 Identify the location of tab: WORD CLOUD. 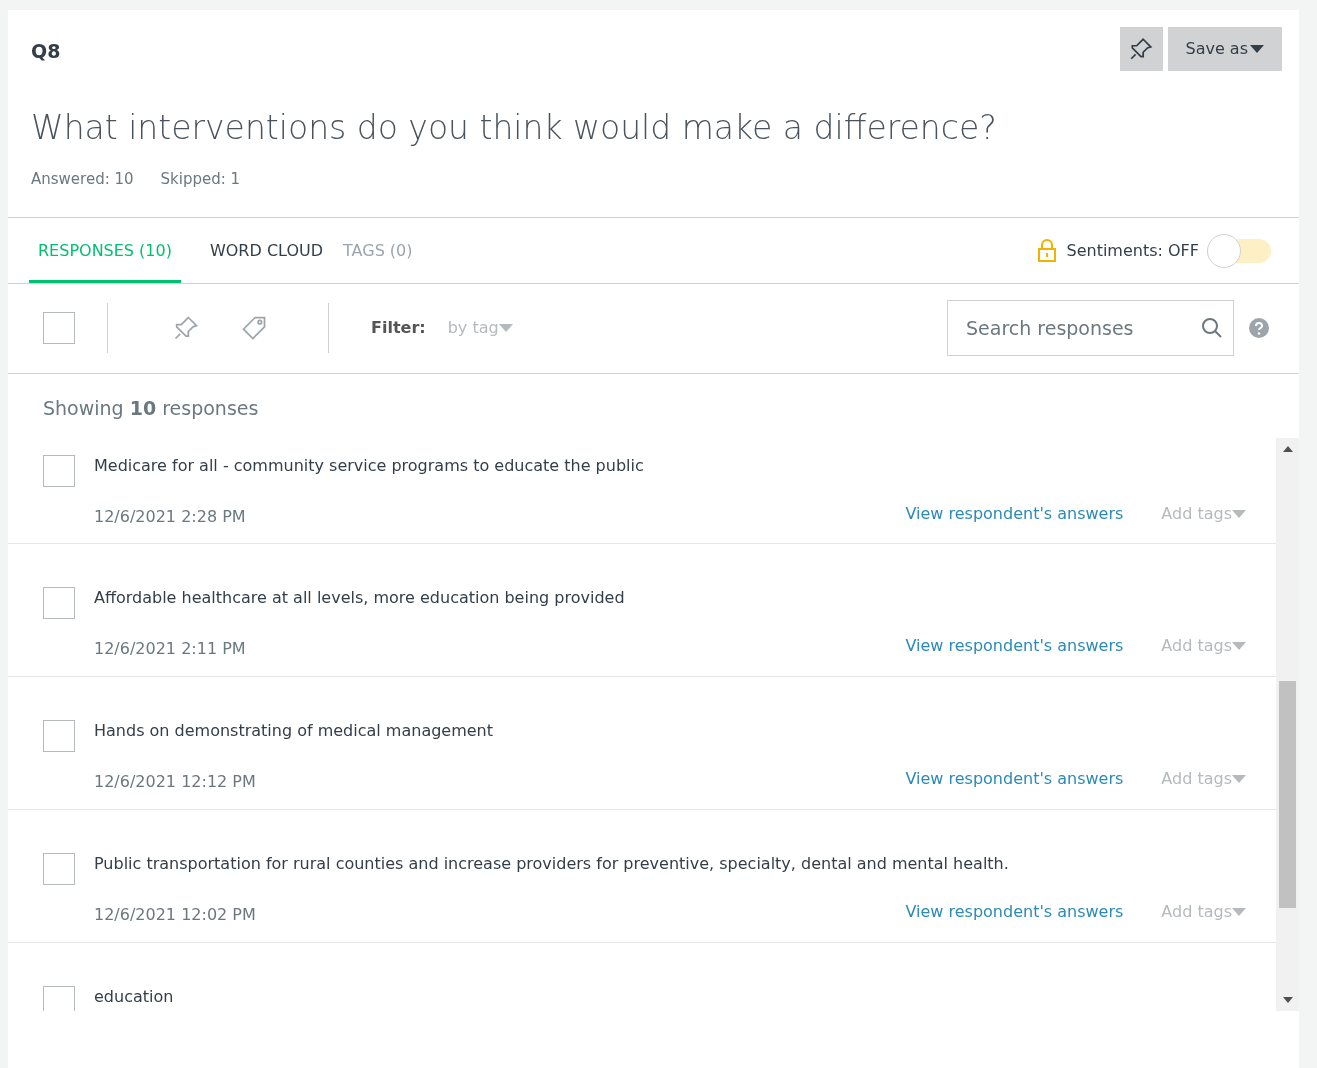
(266, 260).